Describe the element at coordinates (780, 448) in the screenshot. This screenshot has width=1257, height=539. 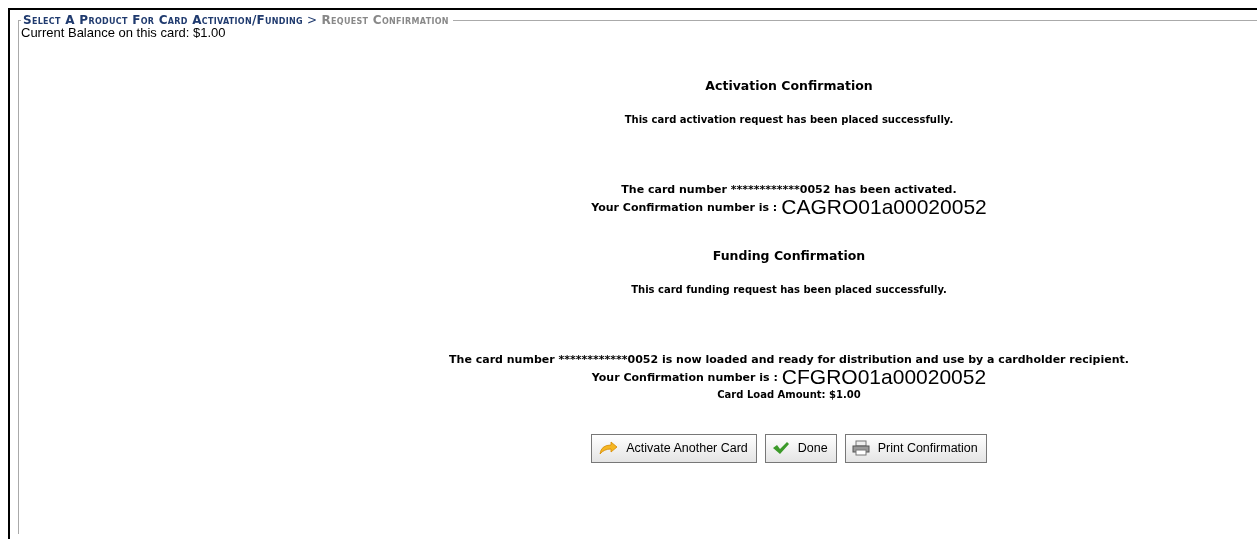
I see `checkmark-icon` at that location.